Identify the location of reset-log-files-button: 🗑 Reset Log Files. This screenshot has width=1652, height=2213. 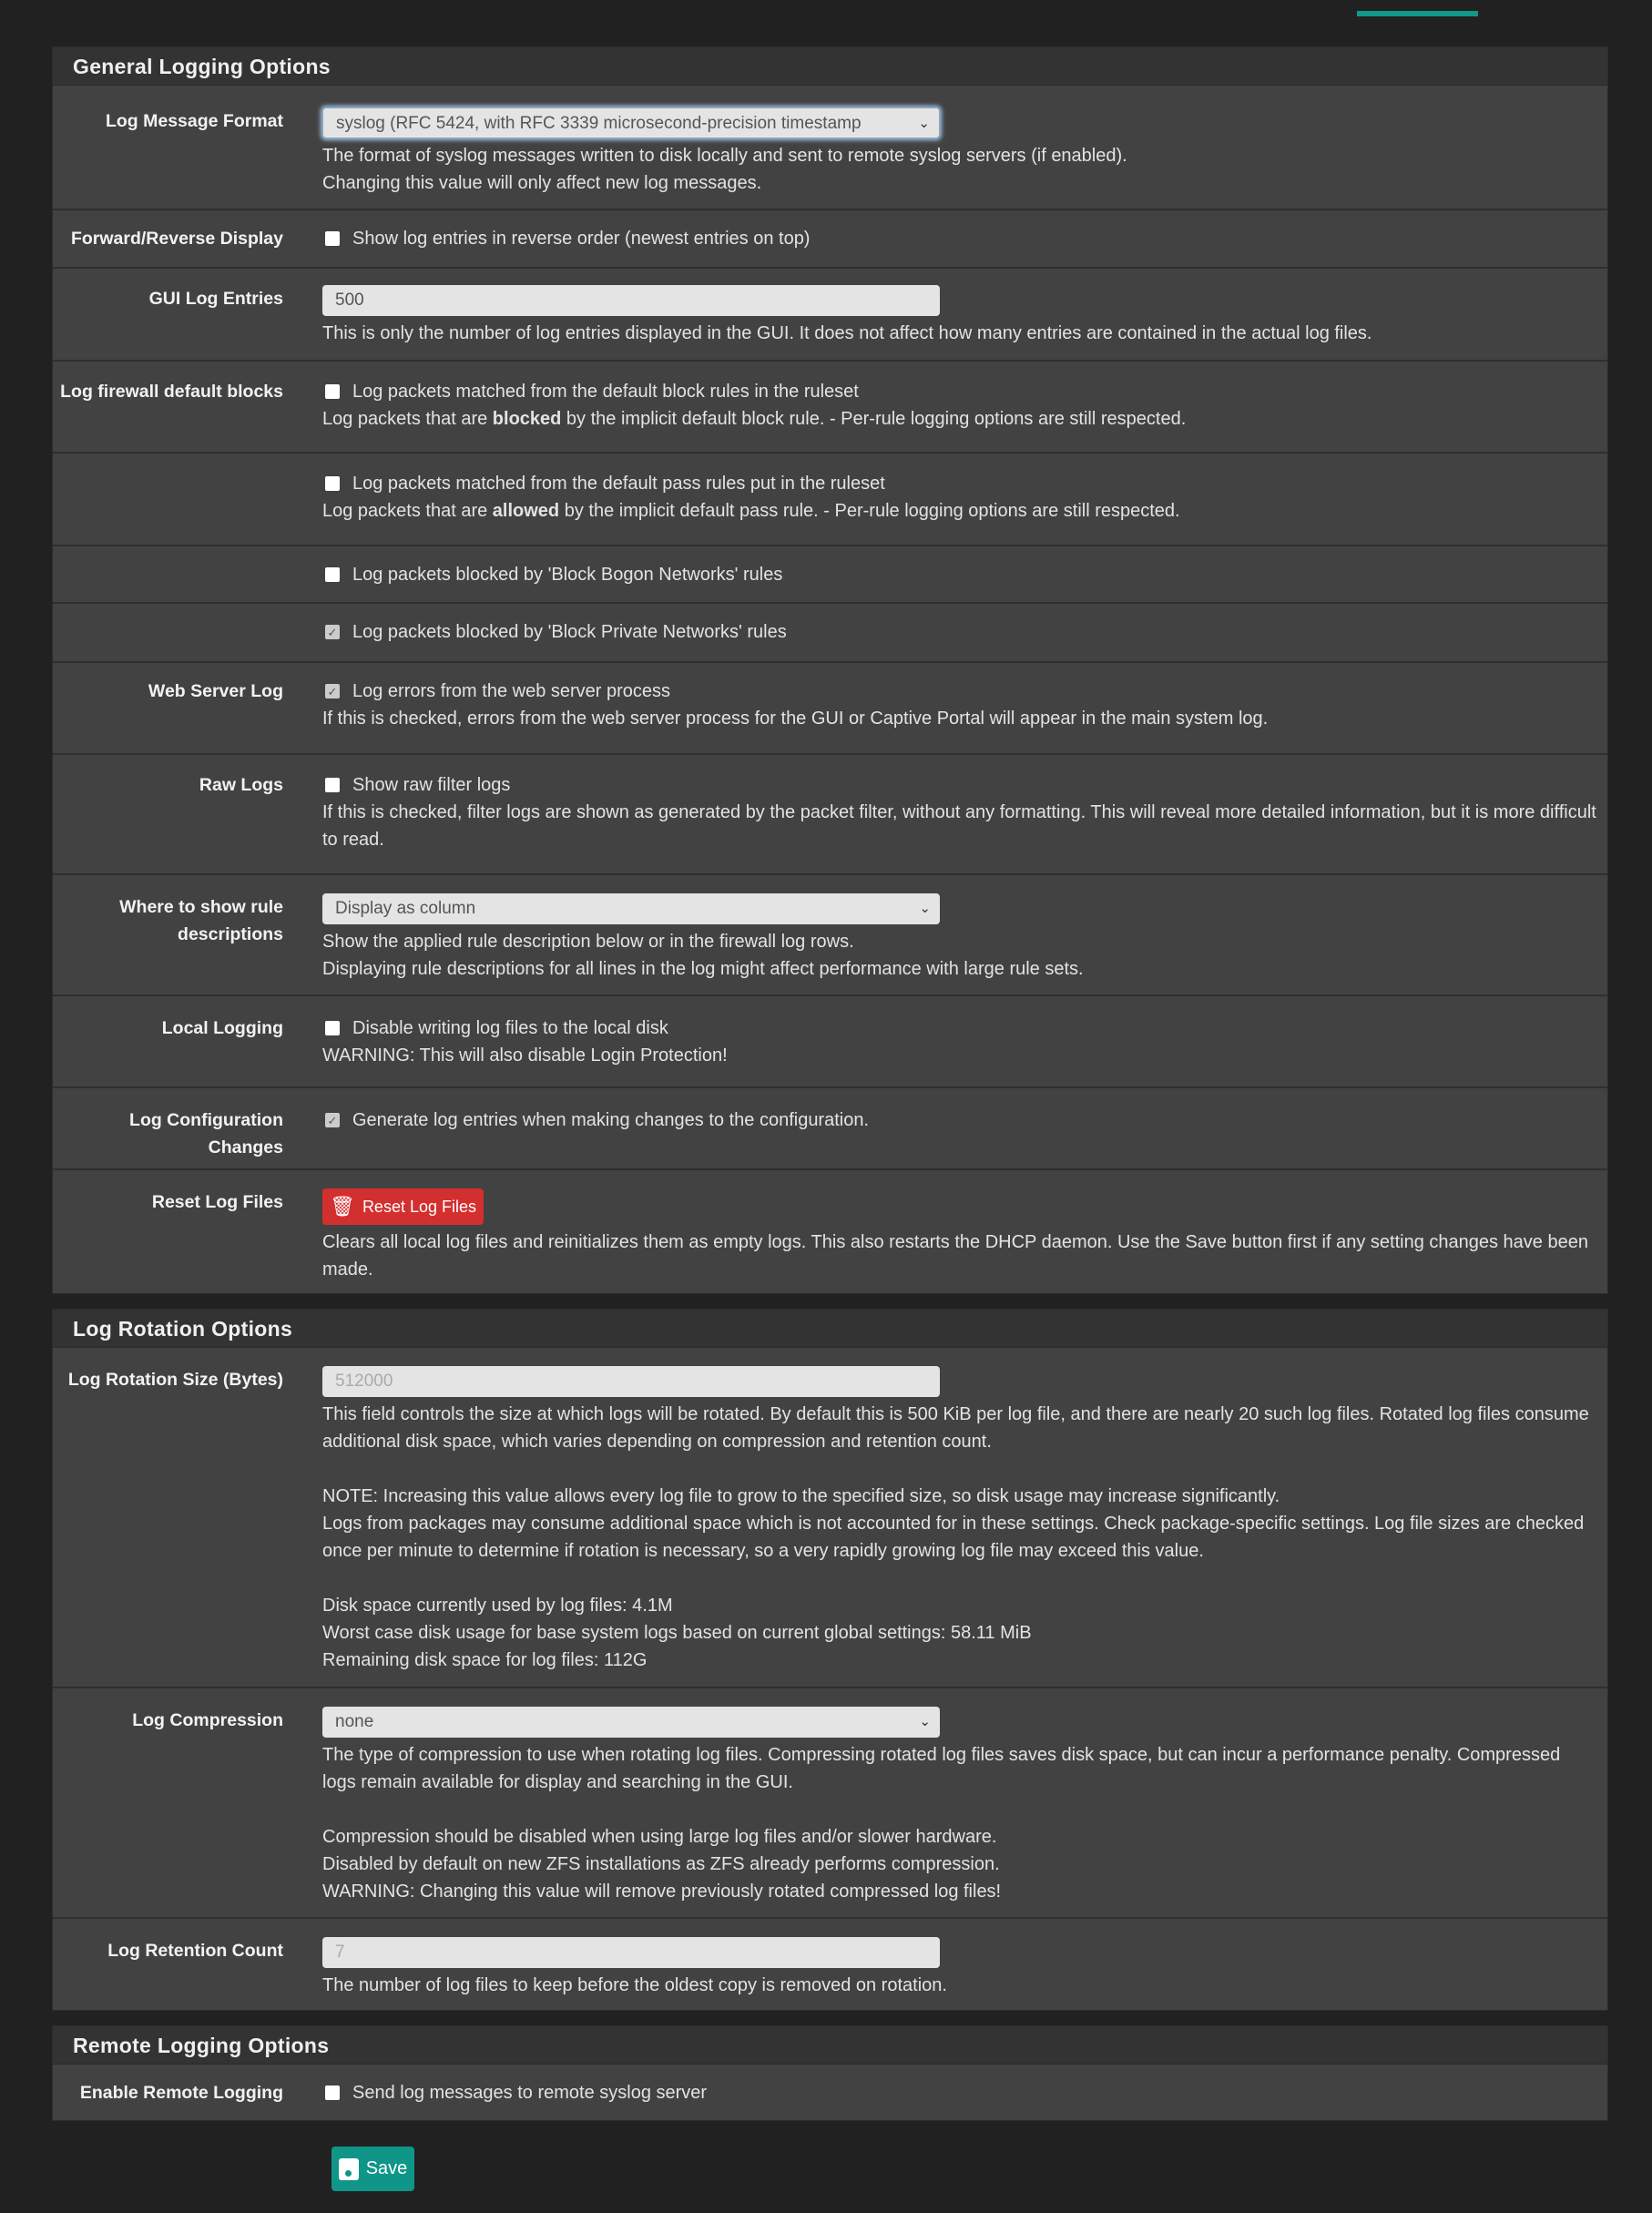
(403, 1206).